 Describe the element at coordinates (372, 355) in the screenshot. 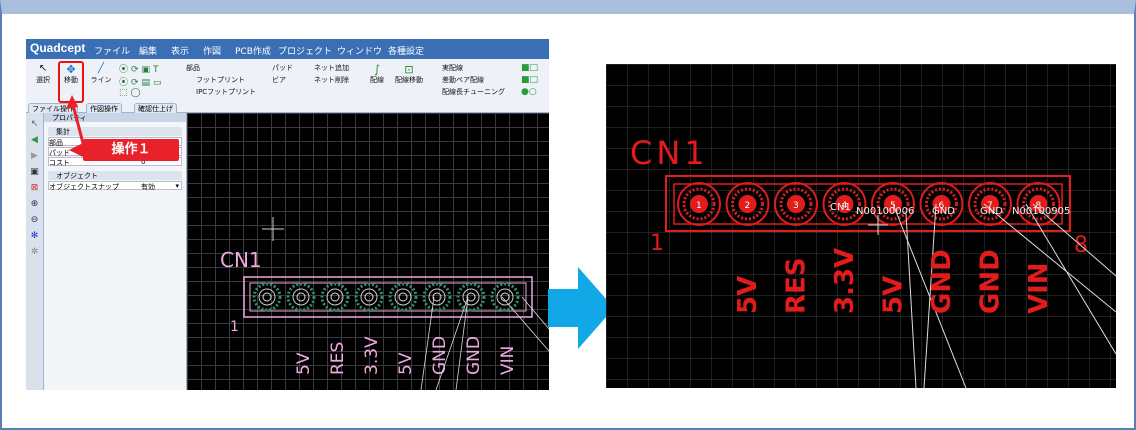

I see `net-label-left: 3.3V` at that location.